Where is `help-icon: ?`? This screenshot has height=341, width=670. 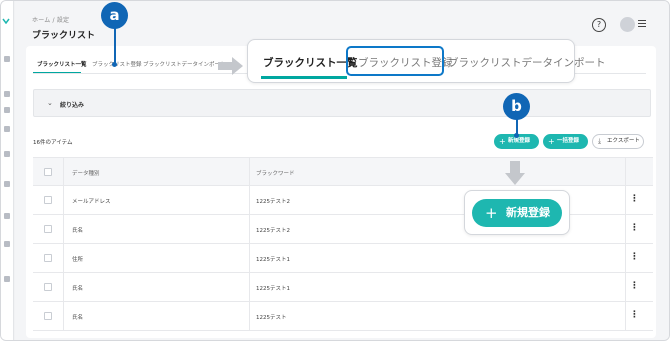
help-icon: ? is located at coordinates (599, 25).